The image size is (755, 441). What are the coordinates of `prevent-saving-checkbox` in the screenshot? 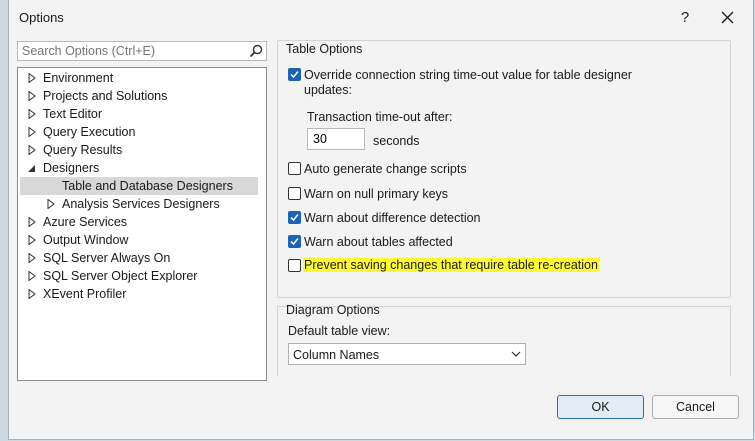 It's located at (294, 265).